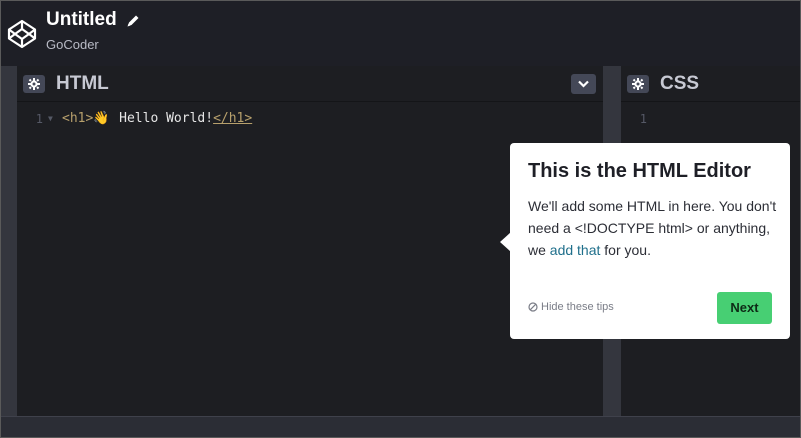 Image resolution: width=801 pixels, height=438 pixels. Describe the element at coordinates (680, 83) in the screenshot. I see `css-pane-title: CSS` at that location.